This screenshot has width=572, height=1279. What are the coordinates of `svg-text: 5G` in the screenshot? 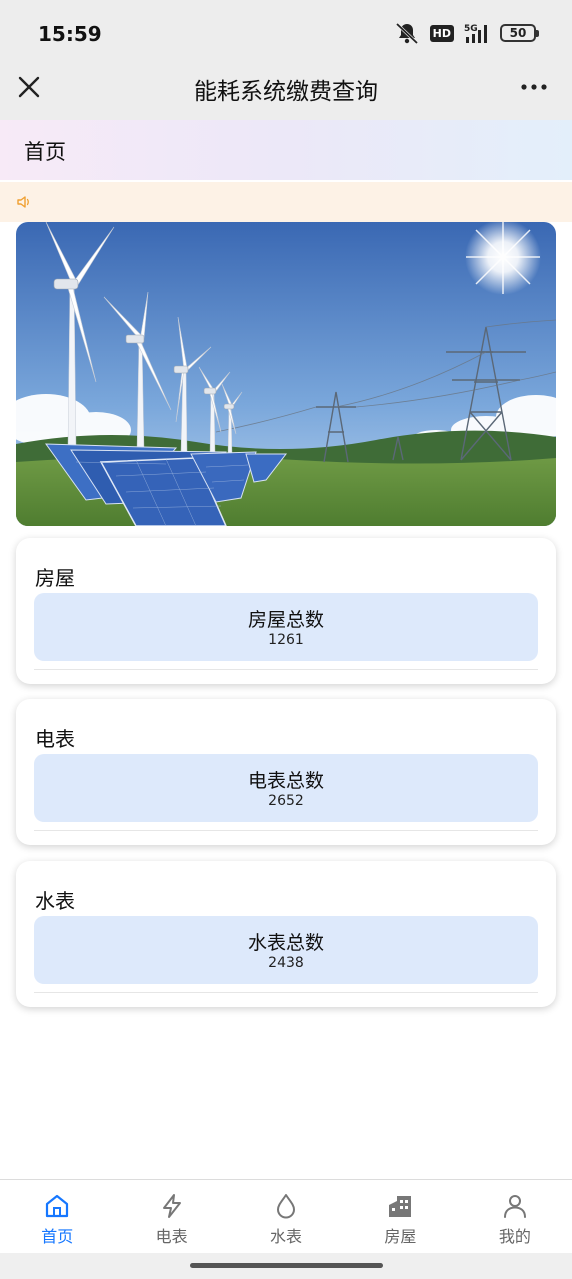 It's located at (471, 29).